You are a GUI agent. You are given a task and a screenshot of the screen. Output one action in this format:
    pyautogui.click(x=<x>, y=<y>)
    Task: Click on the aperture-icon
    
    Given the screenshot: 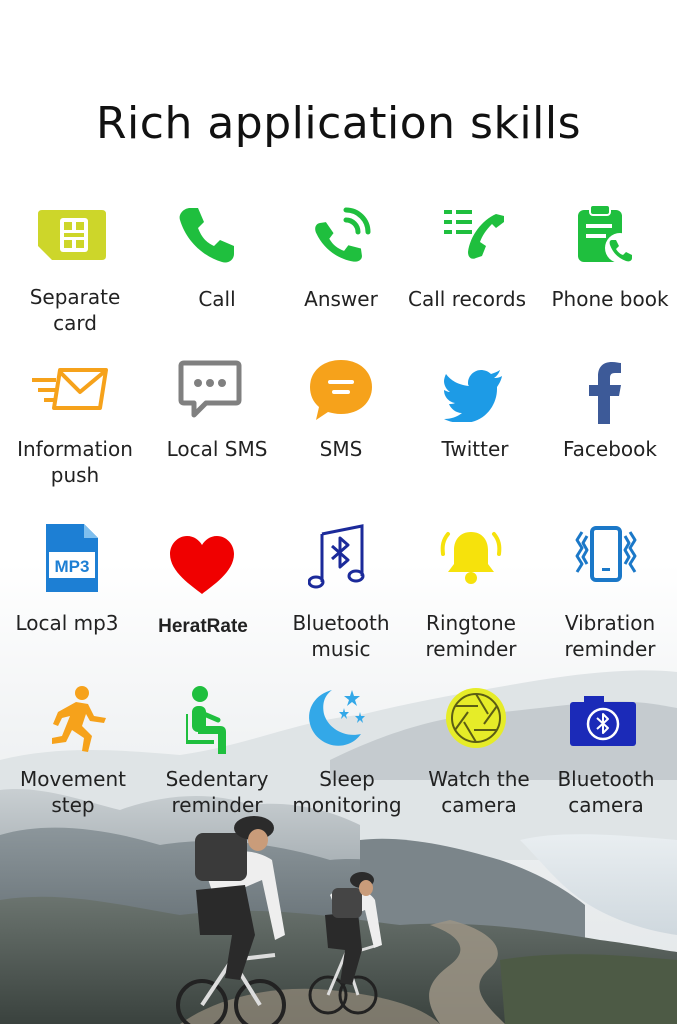 What is the action you would take?
    pyautogui.click(x=476, y=720)
    